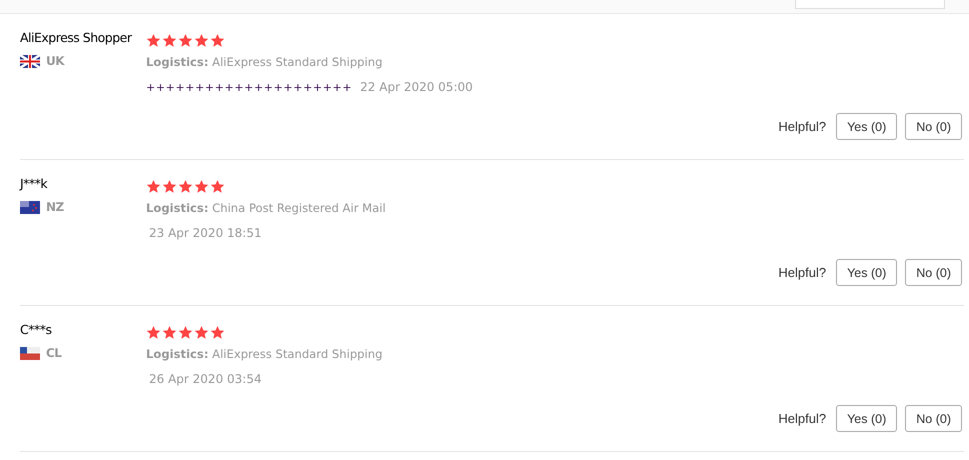  I want to click on sku-text: +++++++++++++++++++++, so click(249, 87).